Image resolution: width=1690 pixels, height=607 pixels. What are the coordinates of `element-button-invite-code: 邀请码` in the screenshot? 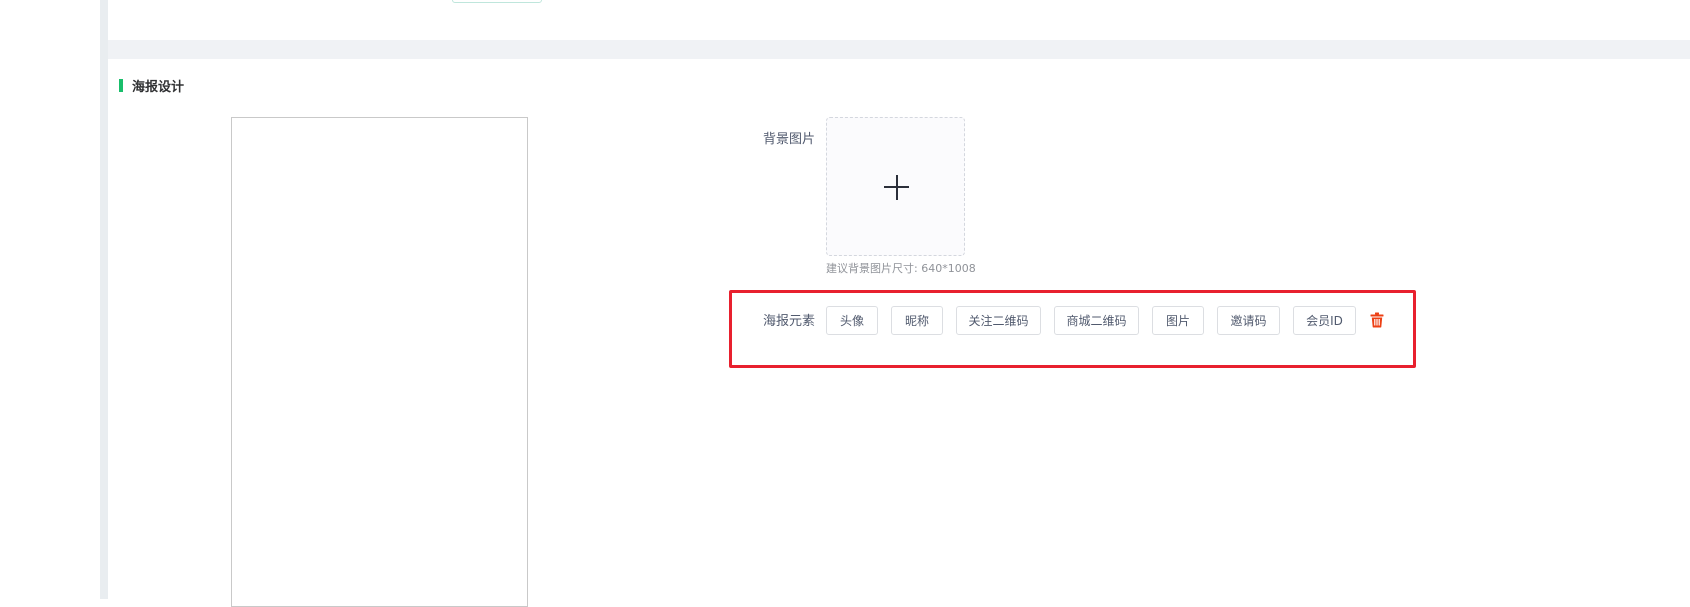 It's located at (1248, 320).